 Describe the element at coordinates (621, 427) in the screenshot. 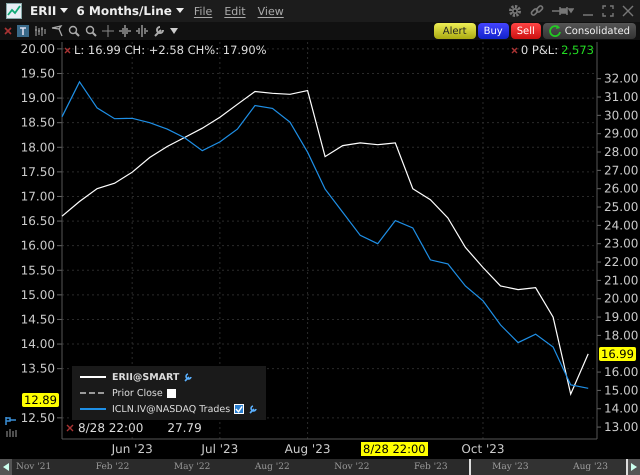

I see `axis-label: 13.00` at that location.